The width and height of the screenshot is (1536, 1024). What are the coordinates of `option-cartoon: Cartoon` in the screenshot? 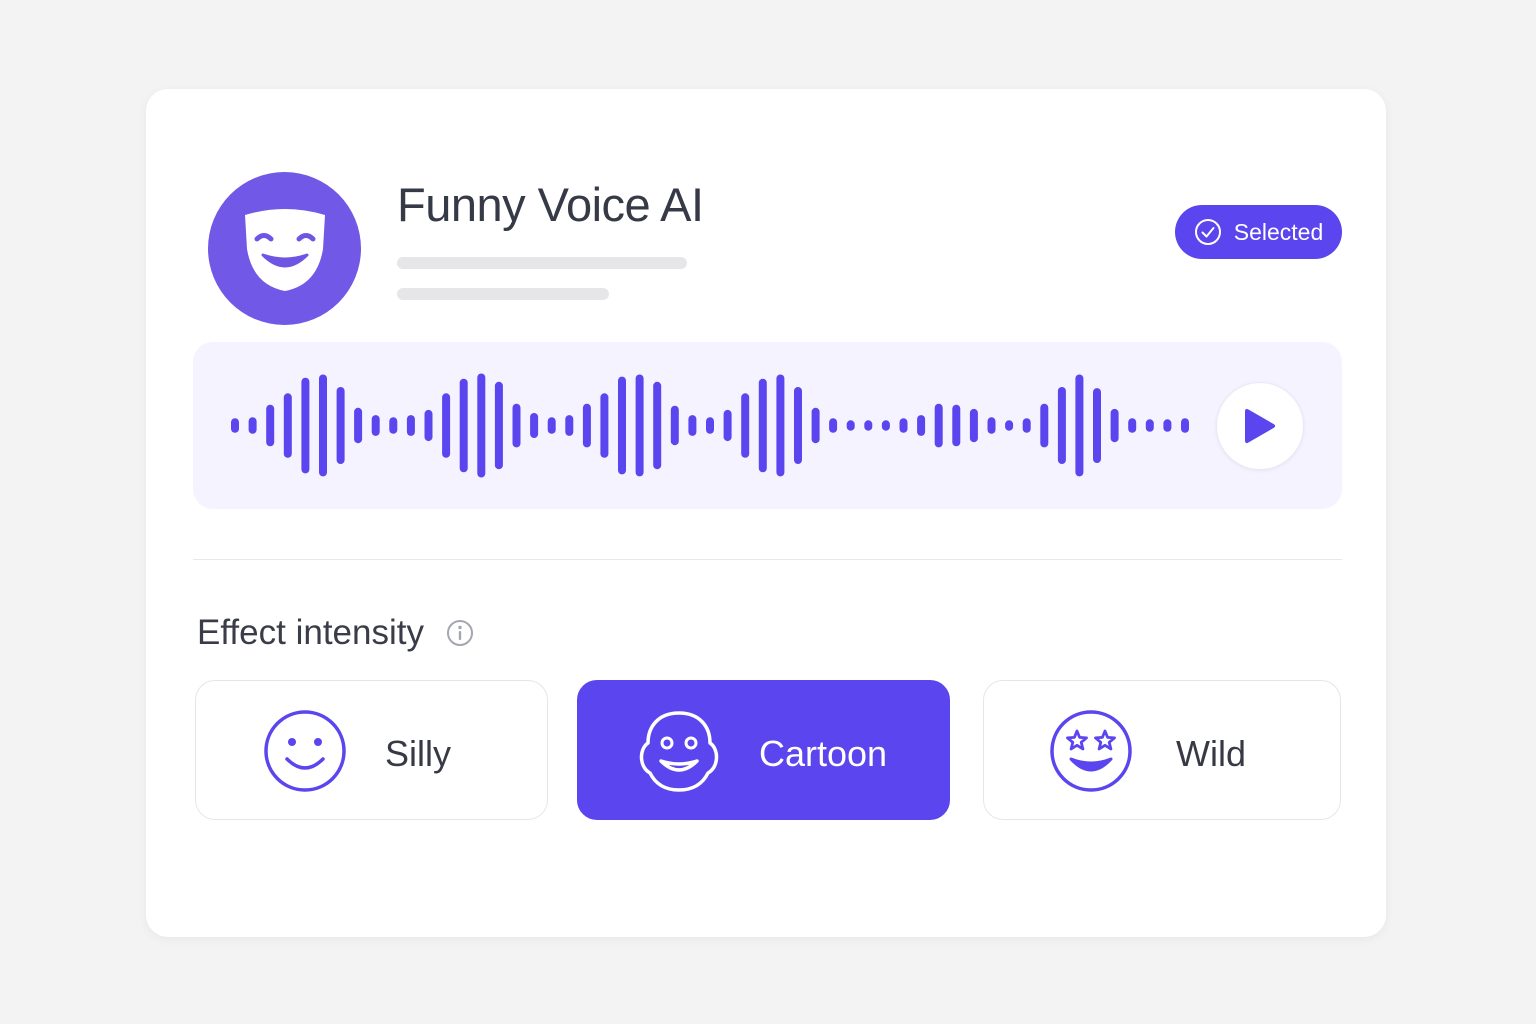 It's located at (763, 750).